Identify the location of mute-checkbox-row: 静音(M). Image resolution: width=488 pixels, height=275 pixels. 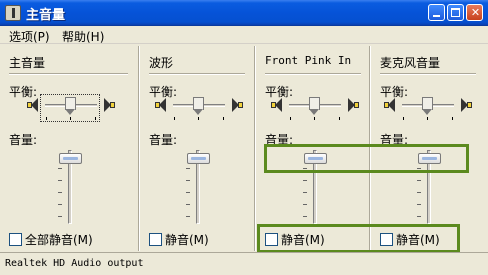
(179, 239).